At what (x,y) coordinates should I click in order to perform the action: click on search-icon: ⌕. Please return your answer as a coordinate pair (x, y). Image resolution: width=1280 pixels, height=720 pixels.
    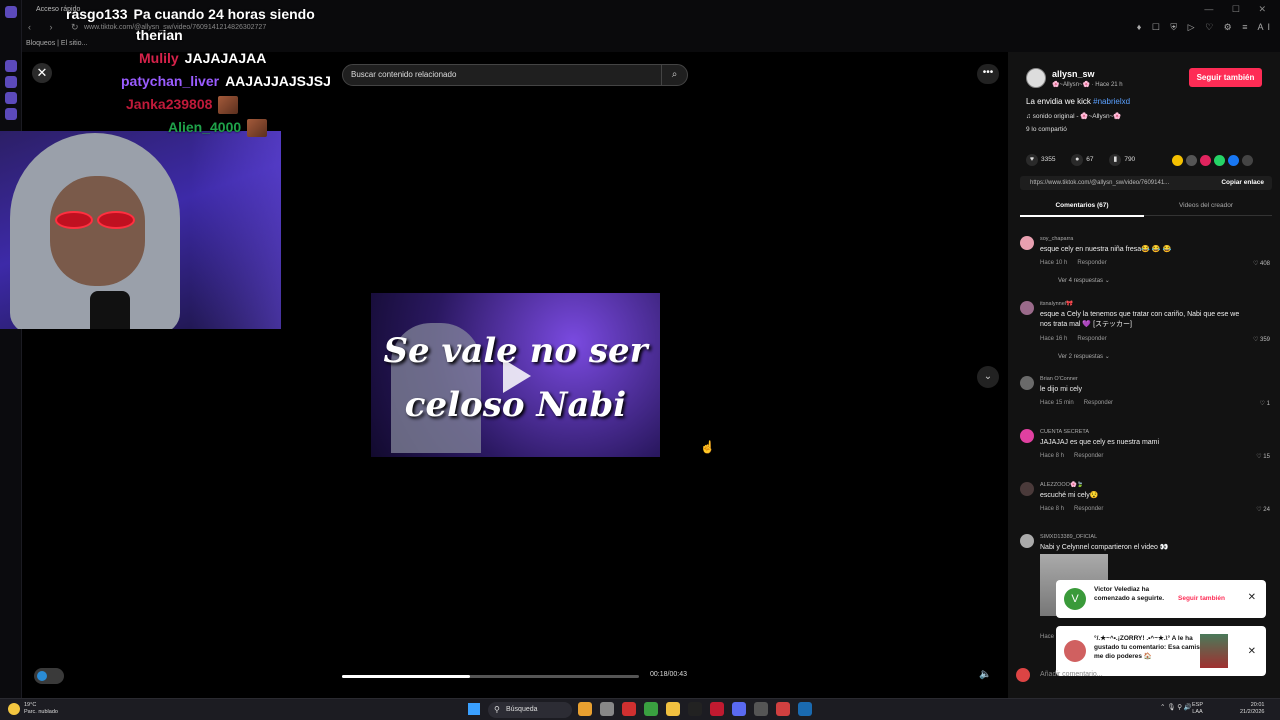
    Looking at the image, I should click on (674, 75).